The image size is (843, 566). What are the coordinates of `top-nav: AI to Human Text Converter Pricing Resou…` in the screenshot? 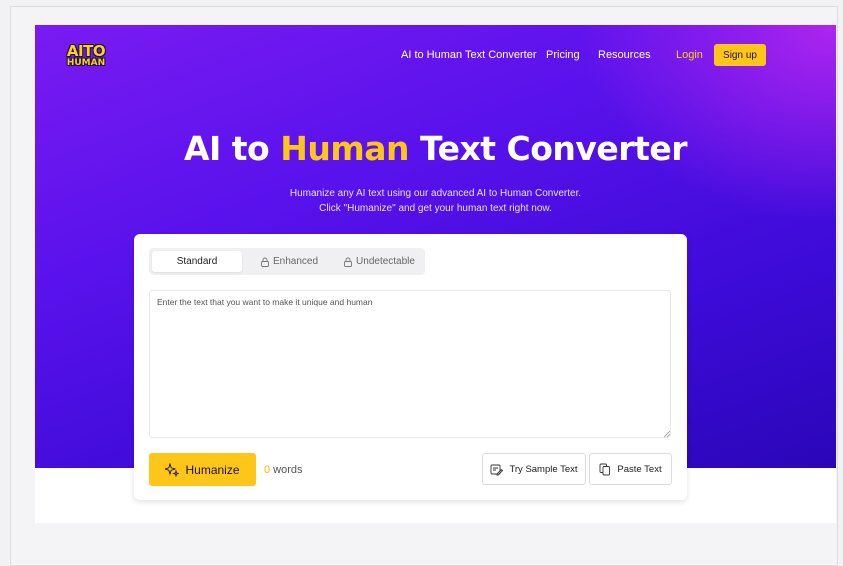 It's located at (435, 55).